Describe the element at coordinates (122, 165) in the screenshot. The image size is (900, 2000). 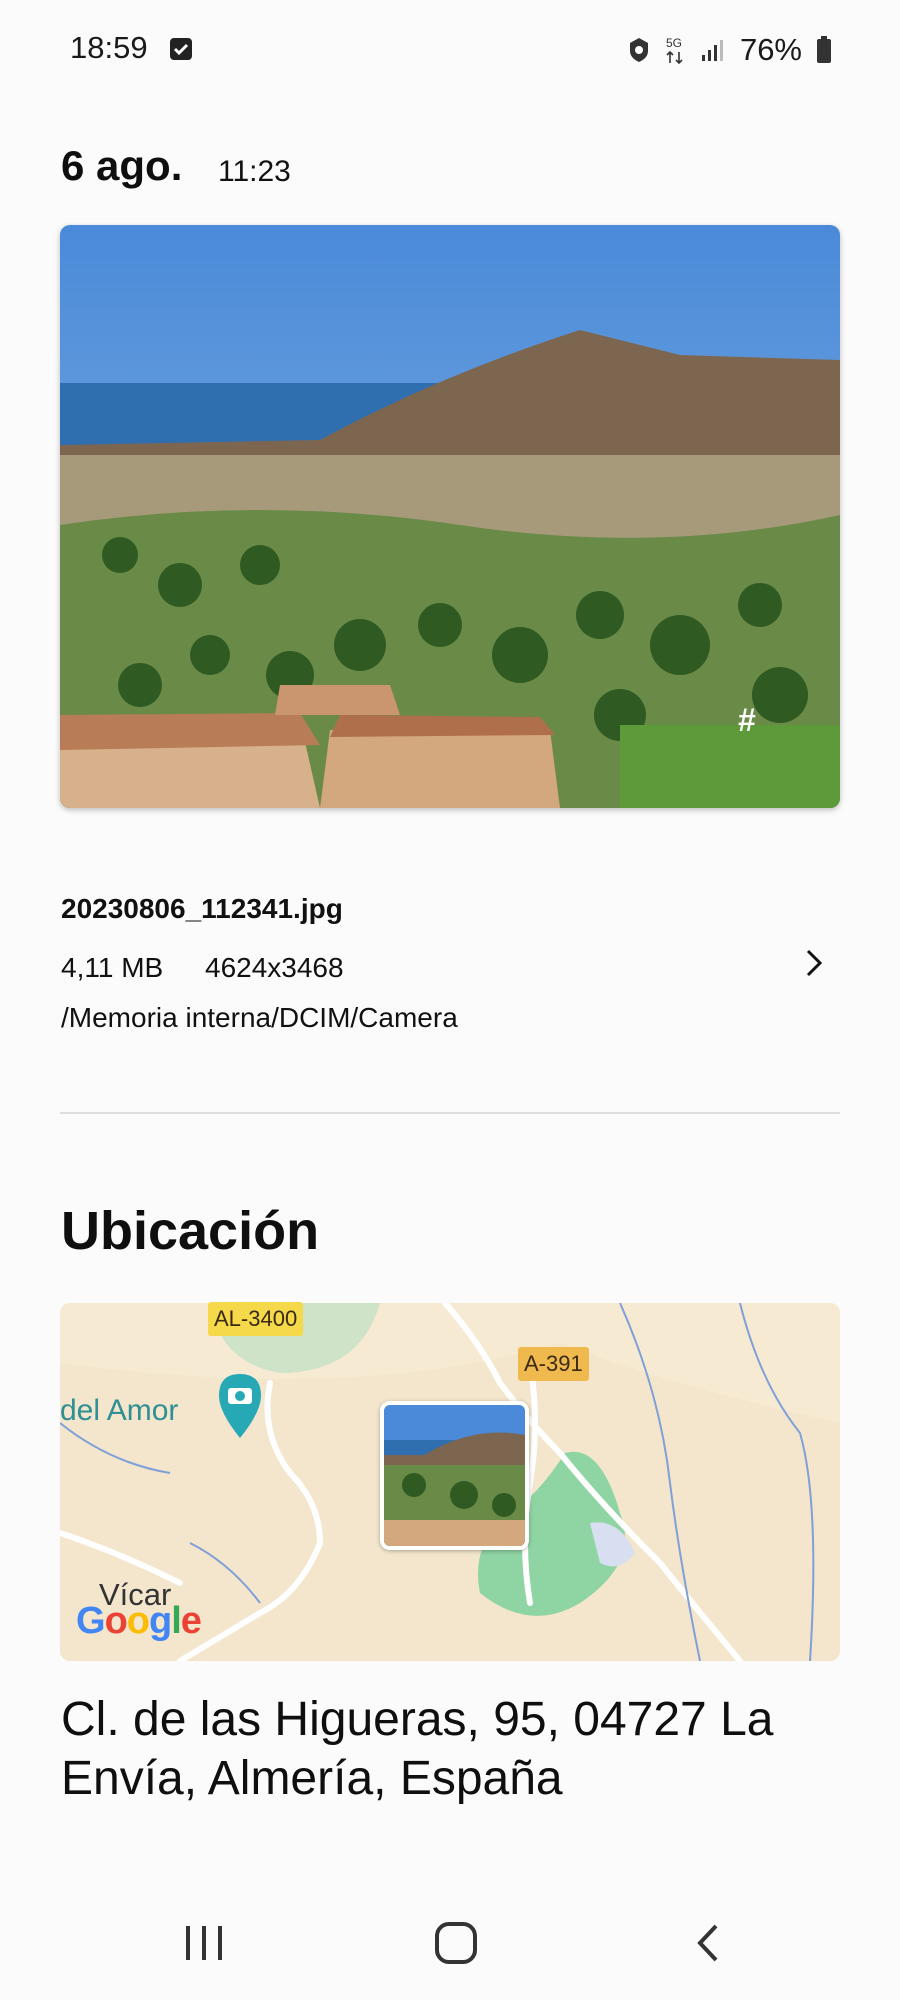
I see `photo-date: 6 ago.` at that location.